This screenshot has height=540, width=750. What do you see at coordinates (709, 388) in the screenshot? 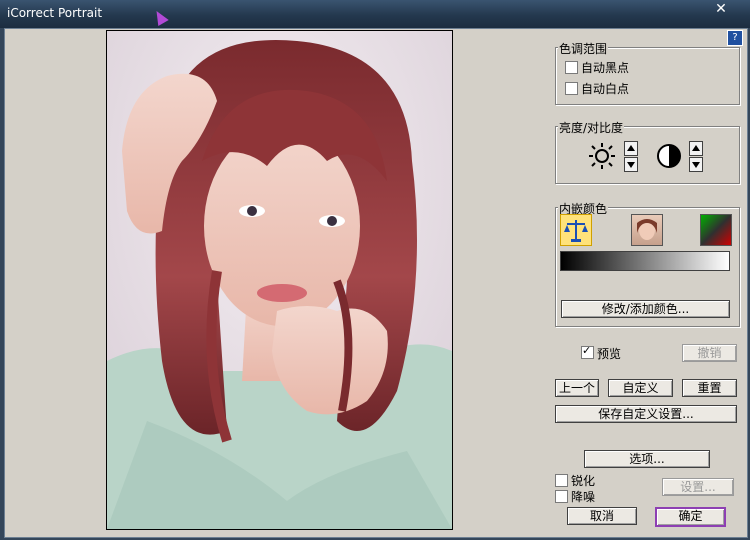
I see `reset-button: 重置` at bounding box center [709, 388].